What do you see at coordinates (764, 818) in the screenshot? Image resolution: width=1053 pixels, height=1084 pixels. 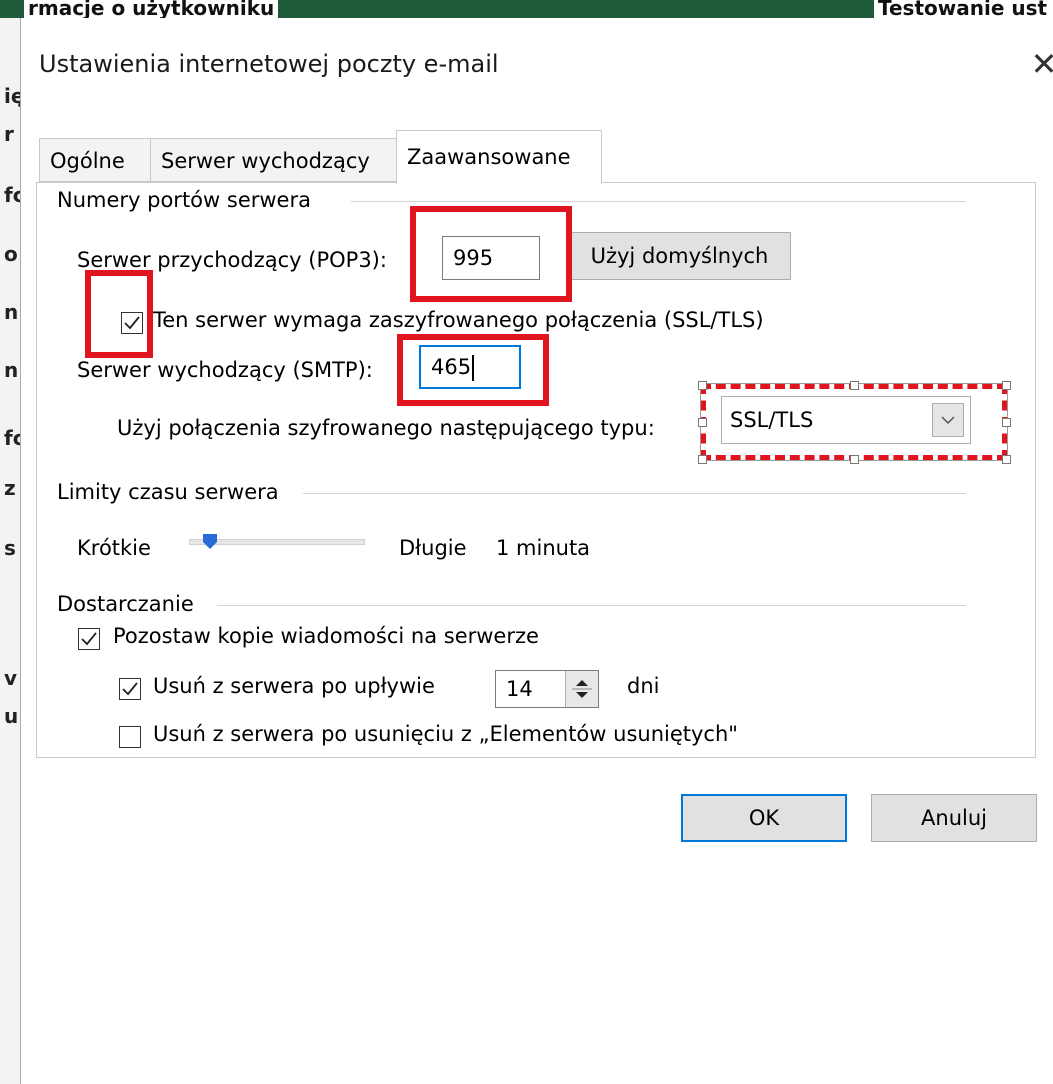 I see `ok-button: OK` at bounding box center [764, 818].